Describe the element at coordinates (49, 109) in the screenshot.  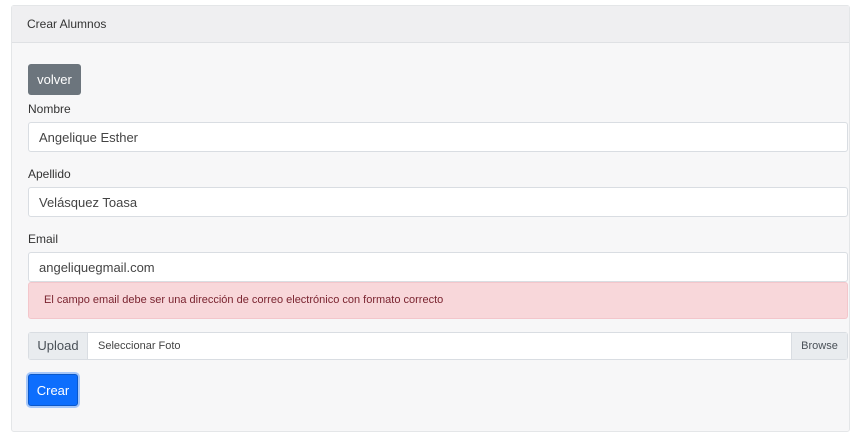
I see `nombre-label: Nombre` at that location.